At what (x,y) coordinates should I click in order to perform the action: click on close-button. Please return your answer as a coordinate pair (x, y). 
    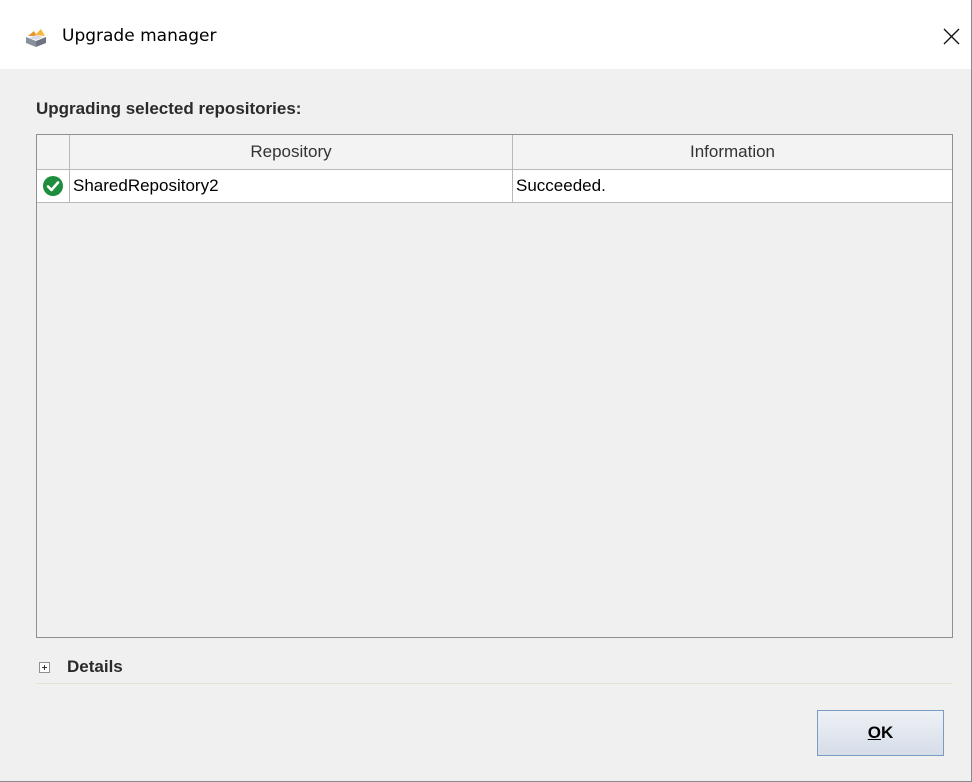
    Looking at the image, I should click on (951, 36).